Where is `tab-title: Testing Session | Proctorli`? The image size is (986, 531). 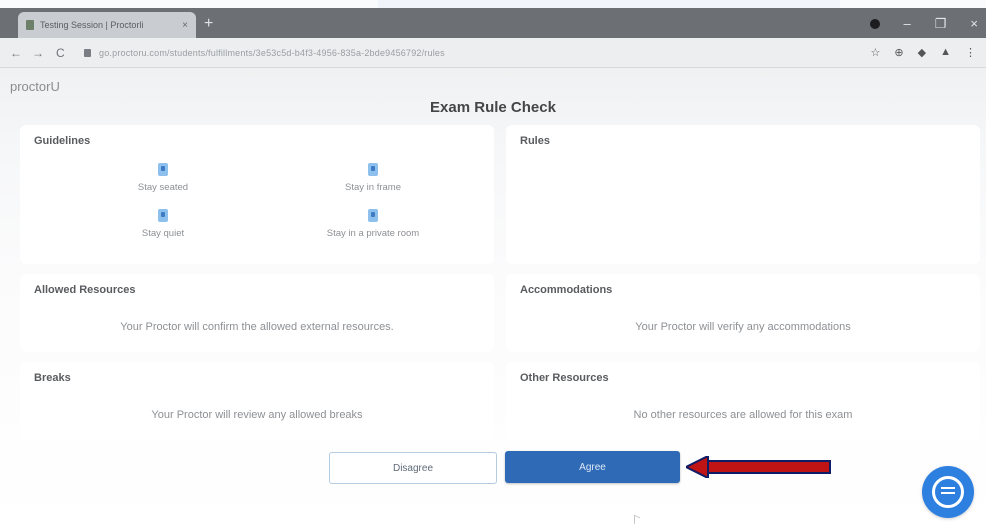 tab-title: Testing Session | Proctorli is located at coordinates (92, 25).